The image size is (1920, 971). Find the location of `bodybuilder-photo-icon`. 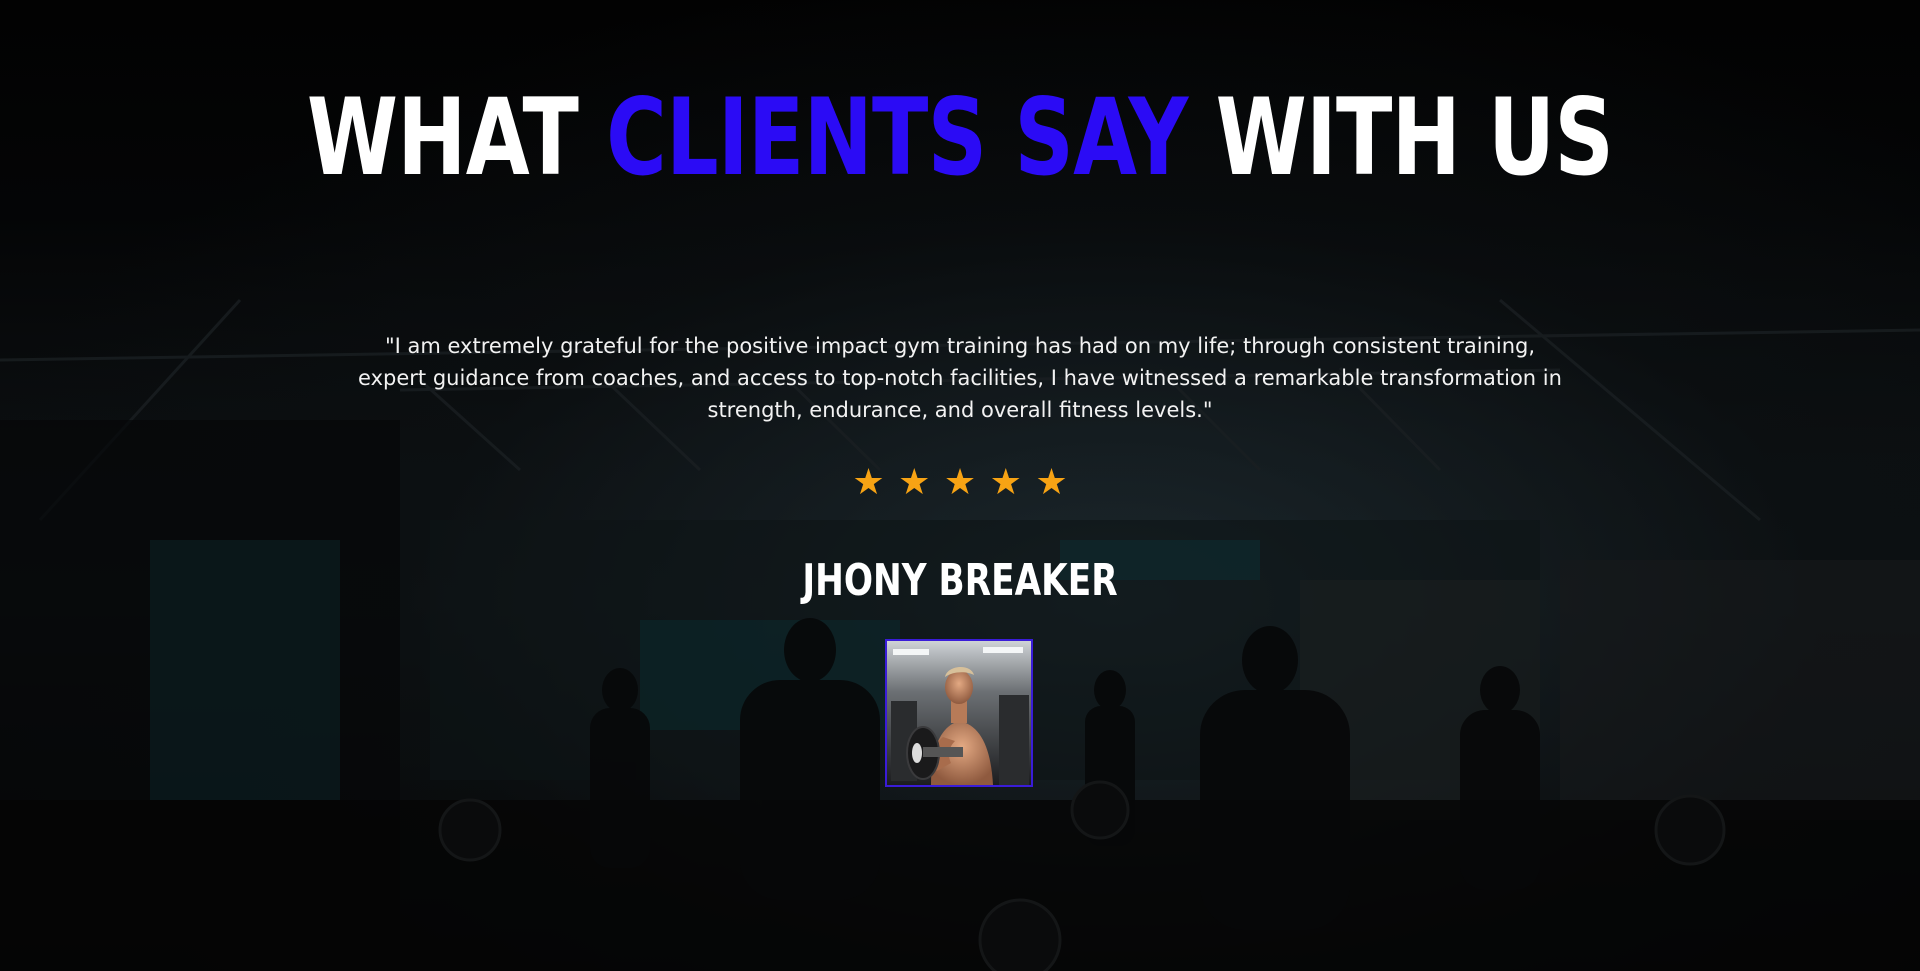

bodybuilder-photo-icon is located at coordinates (959, 713).